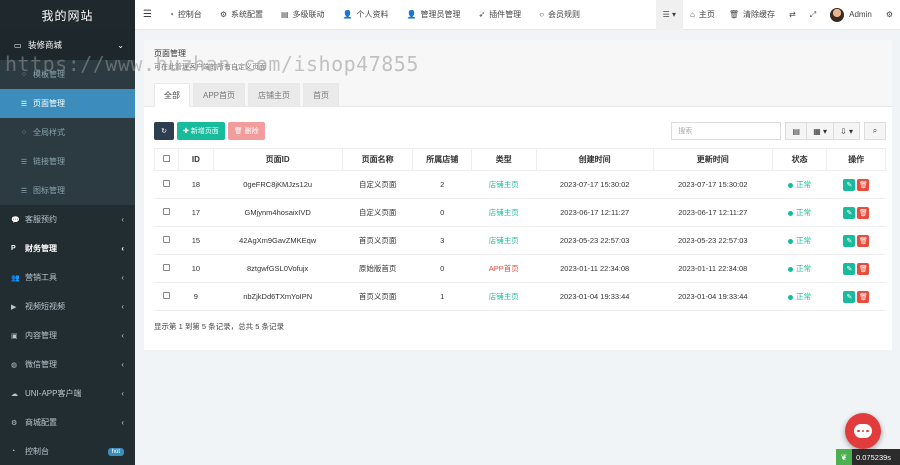 This screenshot has height=465, width=900. Describe the element at coordinates (67, 306) in the screenshot. I see `sidebar-item-video: ▶ 视频短视频 ‹` at that location.